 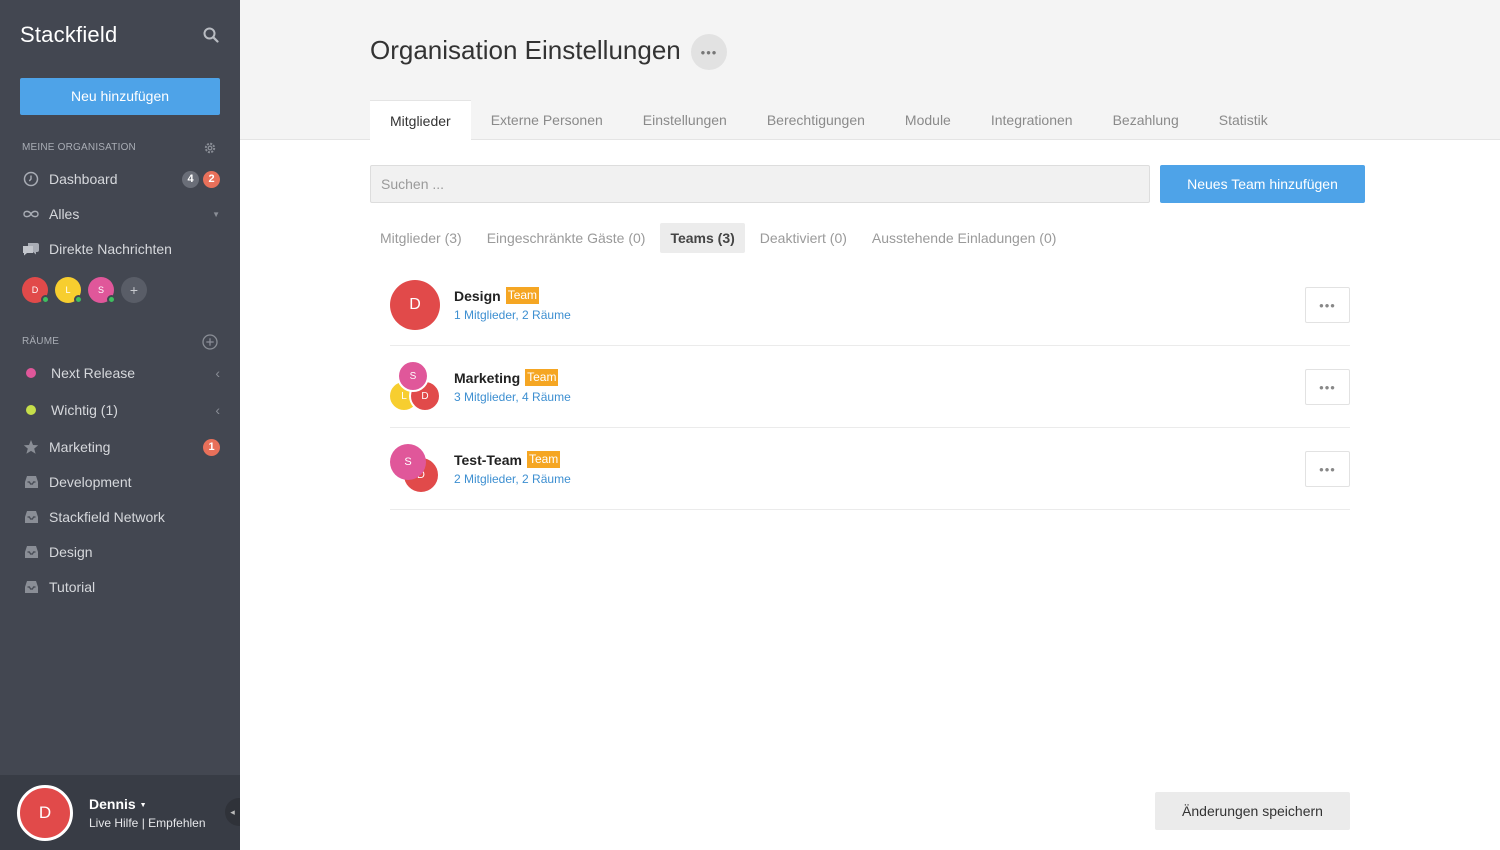 What do you see at coordinates (84, 290) in the screenshot?
I see `direct-message-avatars: D L S +` at bounding box center [84, 290].